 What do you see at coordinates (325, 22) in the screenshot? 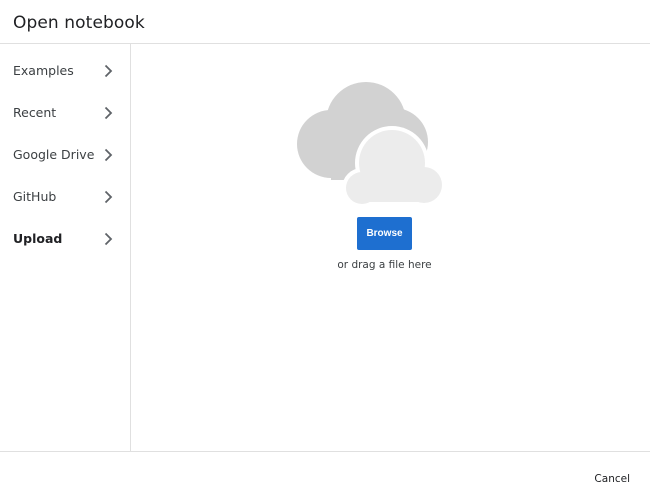
I see `dialog-header: Open notebook` at bounding box center [325, 22].